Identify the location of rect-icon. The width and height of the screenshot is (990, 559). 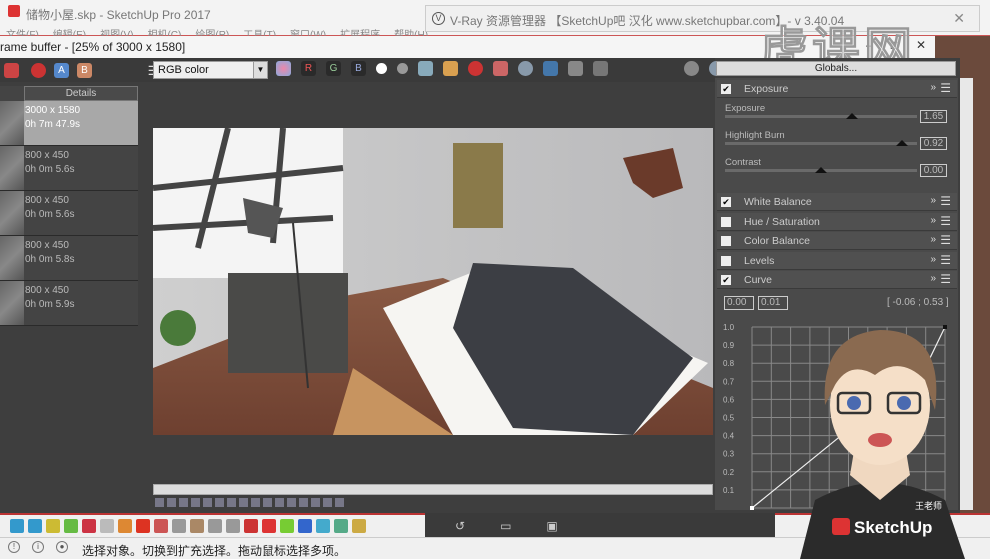
(143, 526).